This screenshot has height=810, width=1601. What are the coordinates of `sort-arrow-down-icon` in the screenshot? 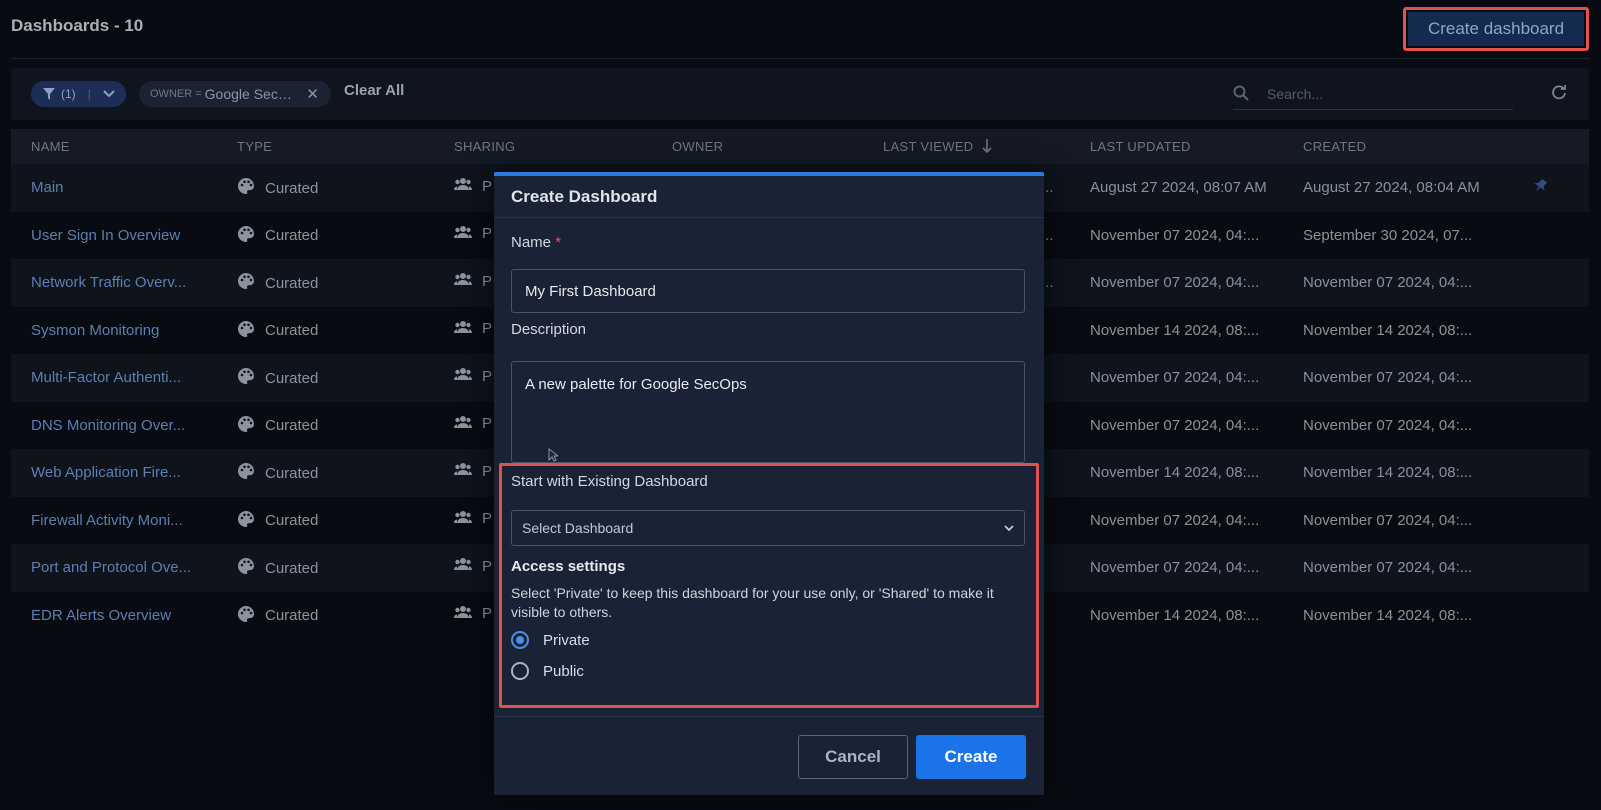 It's located at (987, 146).